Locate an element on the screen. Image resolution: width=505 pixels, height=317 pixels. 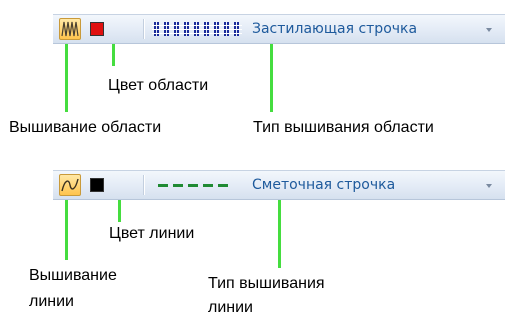
area-sewing-icon is located at coordinates (70, 29).